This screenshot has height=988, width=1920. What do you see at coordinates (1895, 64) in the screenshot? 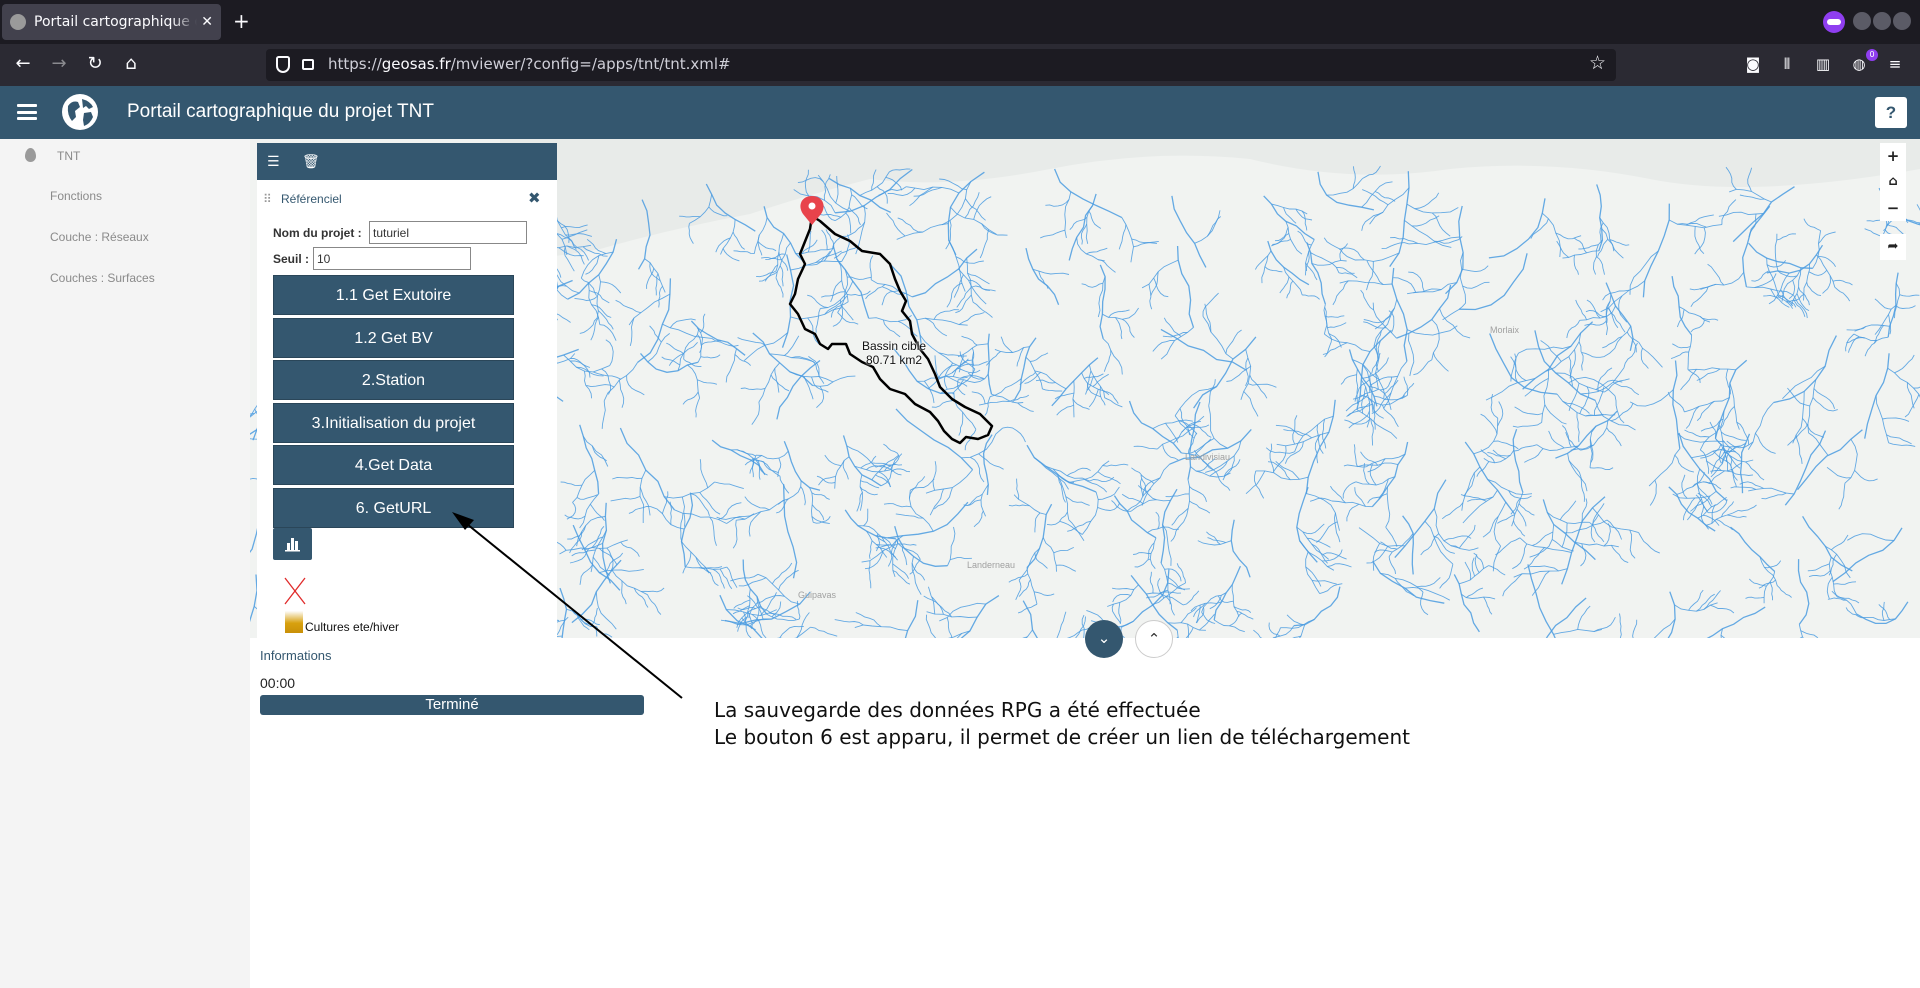
I see `app-menu-icon: ≡` at bounding box center [1895, 64].